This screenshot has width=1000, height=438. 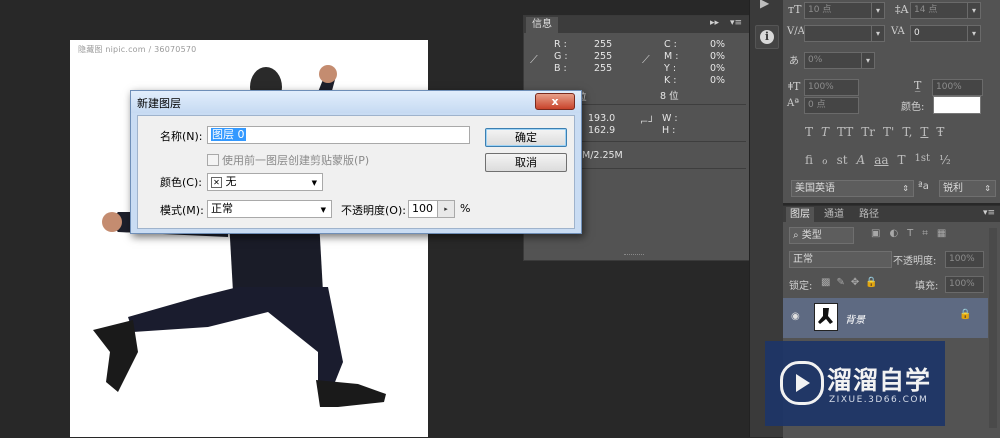 I want to click on kerning-dropdown: ▾, so click(x=878, y=33).